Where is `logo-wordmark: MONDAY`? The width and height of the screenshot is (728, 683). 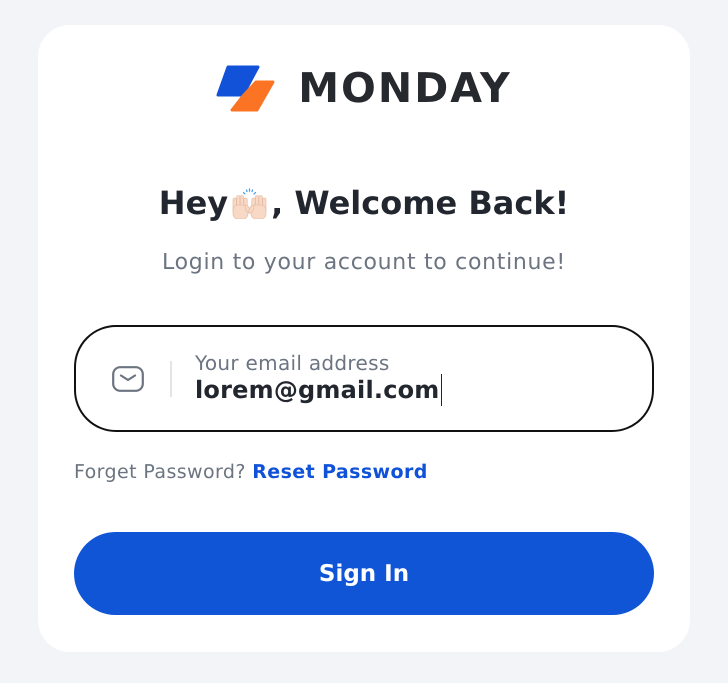 logo-wordmark: MONDAY is located at coordinates (405, 88).